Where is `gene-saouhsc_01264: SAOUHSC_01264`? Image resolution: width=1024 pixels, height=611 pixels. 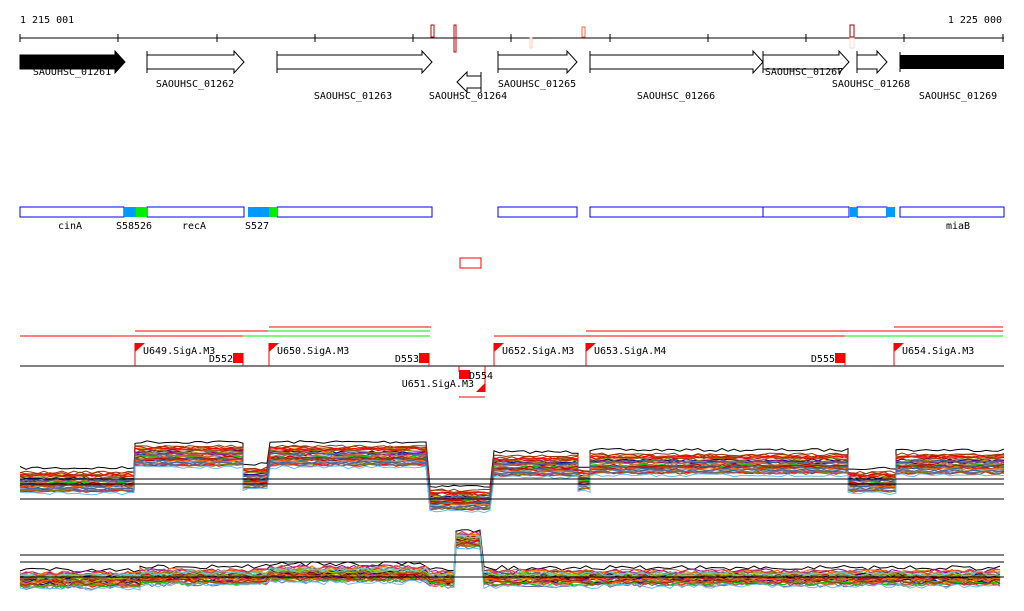 gene-saouhsc_01264: SAOUHSC_01264 is located at coordinates (468, 86).